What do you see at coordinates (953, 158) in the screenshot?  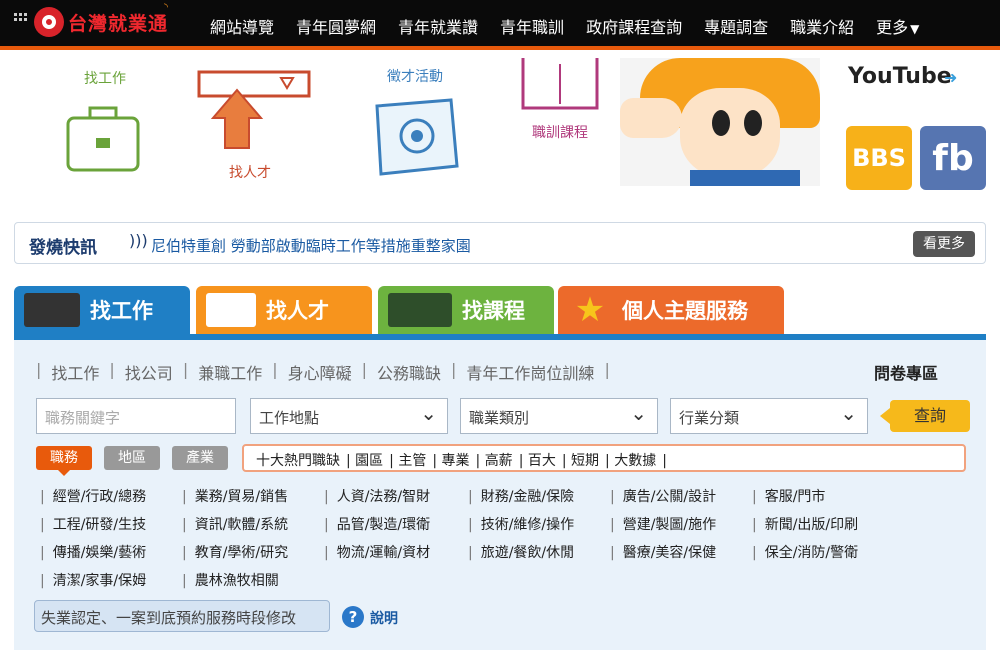 I see `facebook-button: fb` at bounding box center [953, 158].